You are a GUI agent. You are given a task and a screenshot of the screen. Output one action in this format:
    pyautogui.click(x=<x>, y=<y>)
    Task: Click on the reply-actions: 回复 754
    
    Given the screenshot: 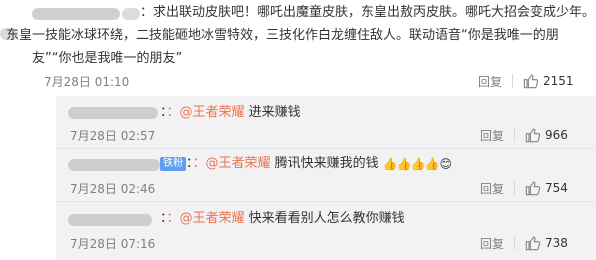 What is the action you would take?
    pyautogui.click(x=524, y=188)
    